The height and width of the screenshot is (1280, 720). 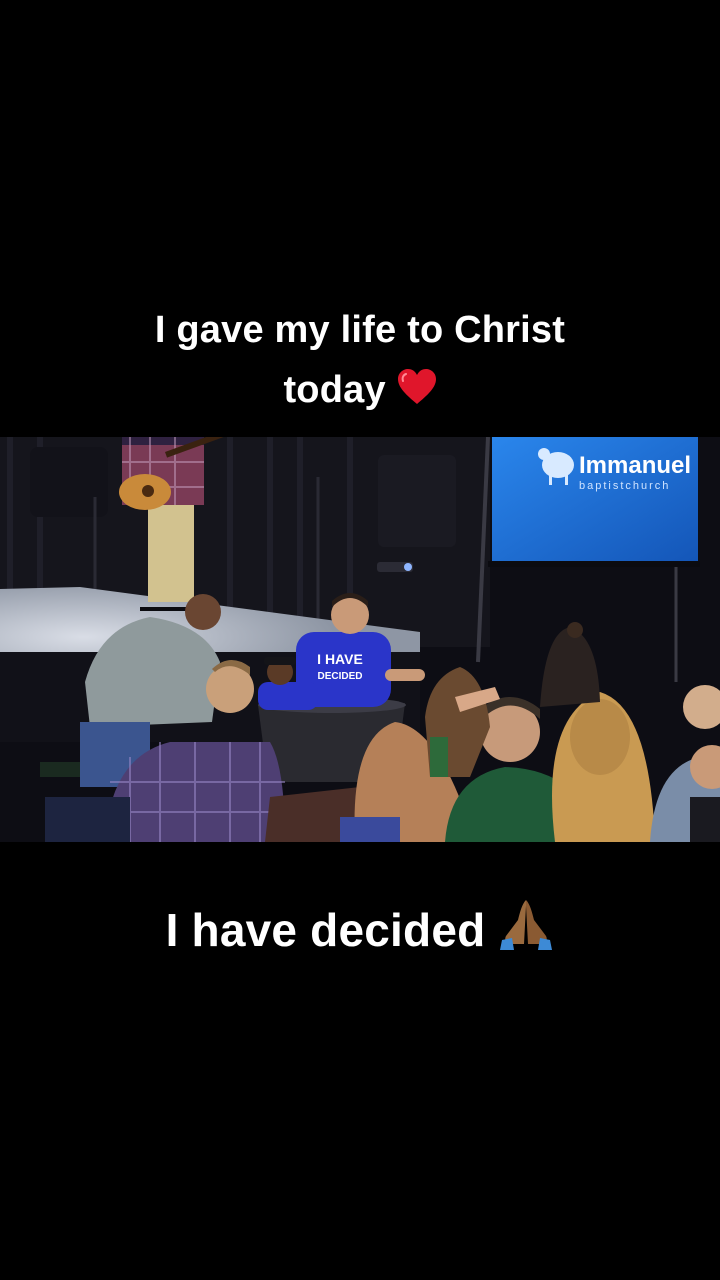 I want to click on top-caption: I gave my life to Christ today, so click(x=360, y=362).